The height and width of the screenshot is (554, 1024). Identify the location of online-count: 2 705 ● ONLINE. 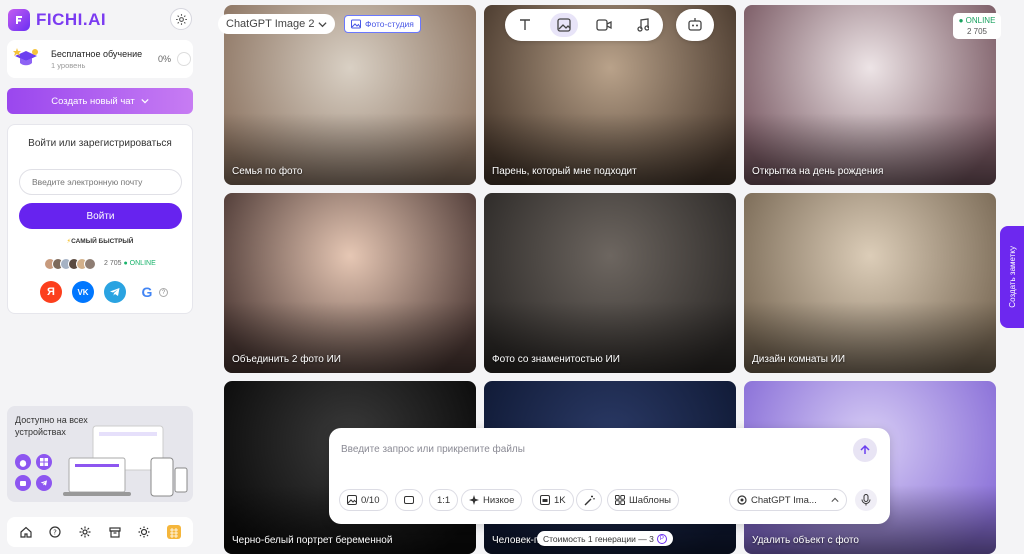
(130, 263).